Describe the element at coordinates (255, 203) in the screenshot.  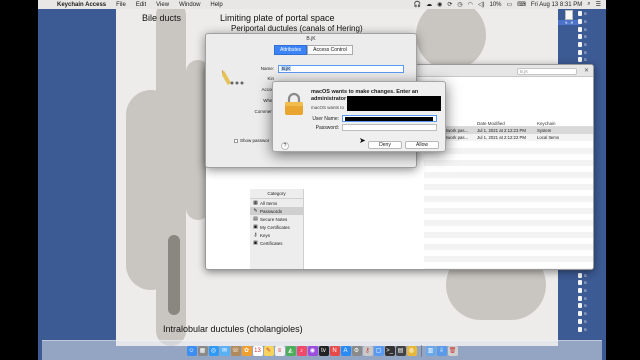
I see `all-items-icon: ▦` at that location.